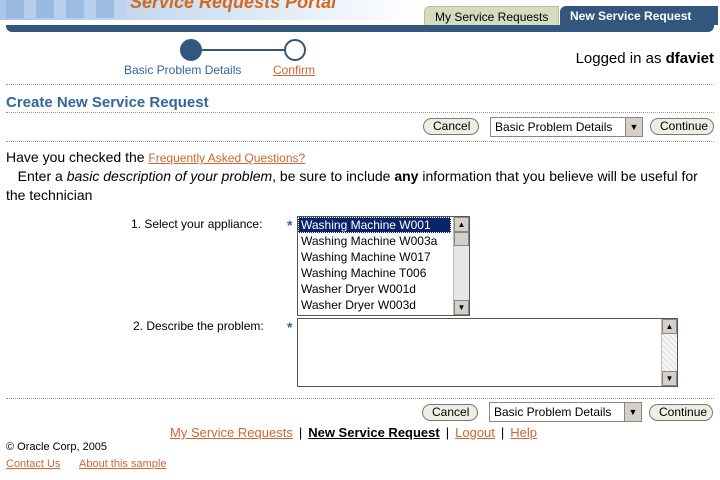  What do you see at coordinates (618, 58) in the screenshot?
I see `logged-in-prefix: Logged in as` at bounding box center [618, 58].